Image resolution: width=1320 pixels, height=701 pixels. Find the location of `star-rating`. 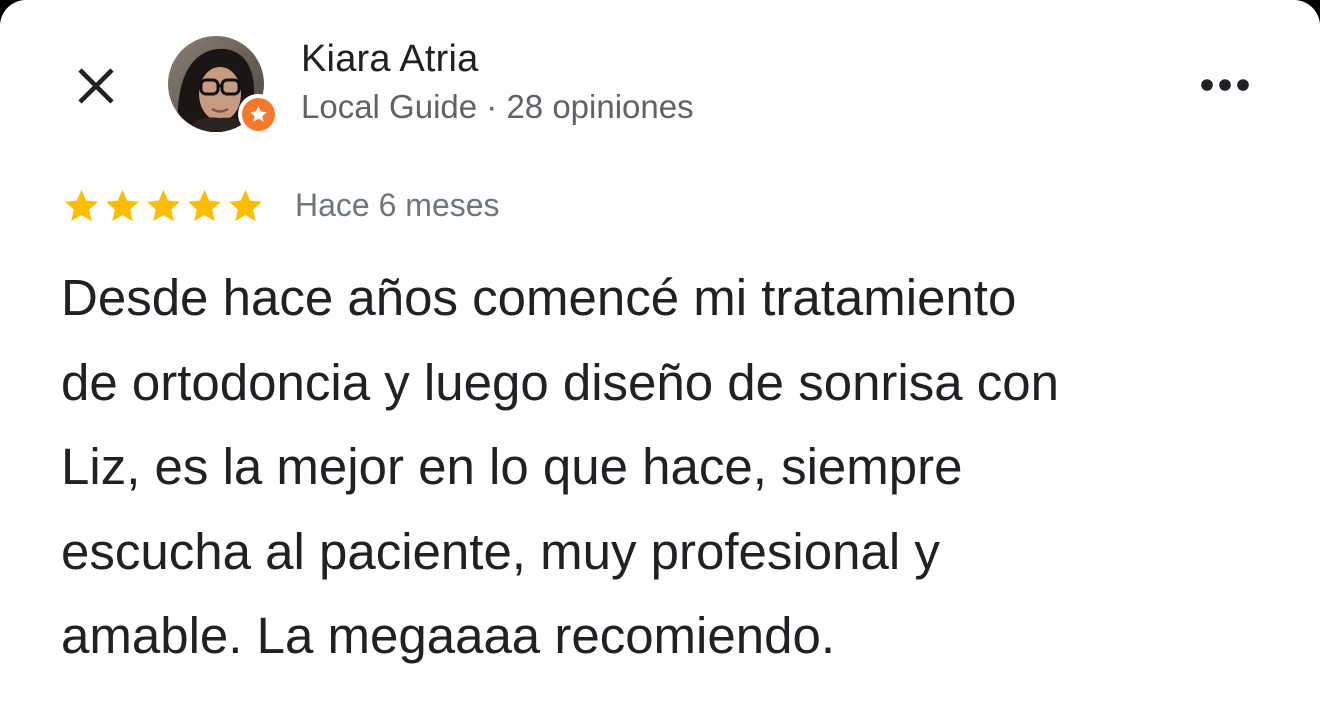

star-rating is located at coordinates (163, 206).